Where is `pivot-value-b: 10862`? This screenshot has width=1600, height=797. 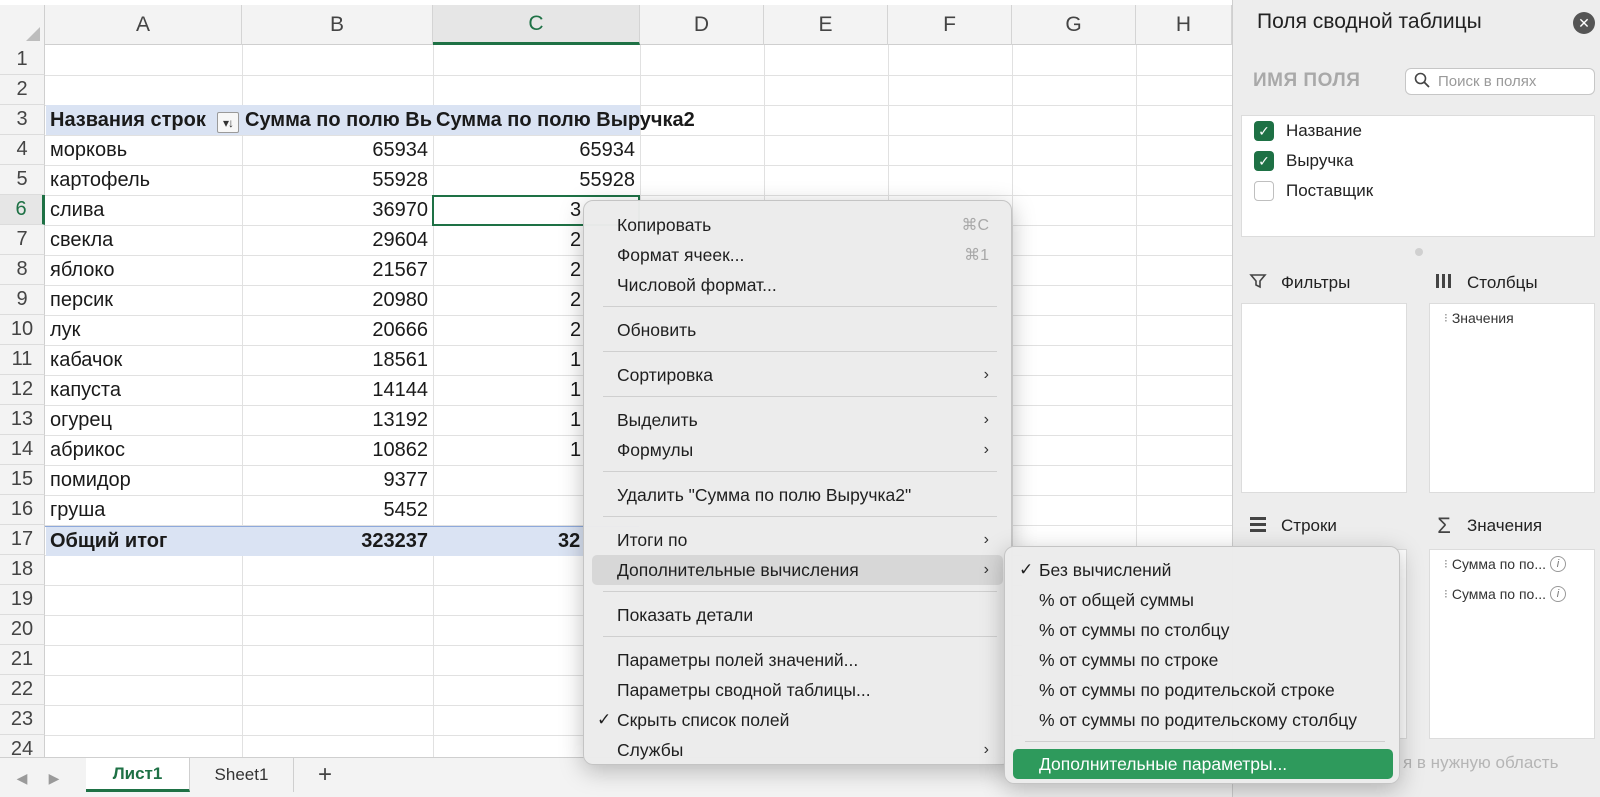
pivot-value-b: 10862 is located at coordinates (337, 450).